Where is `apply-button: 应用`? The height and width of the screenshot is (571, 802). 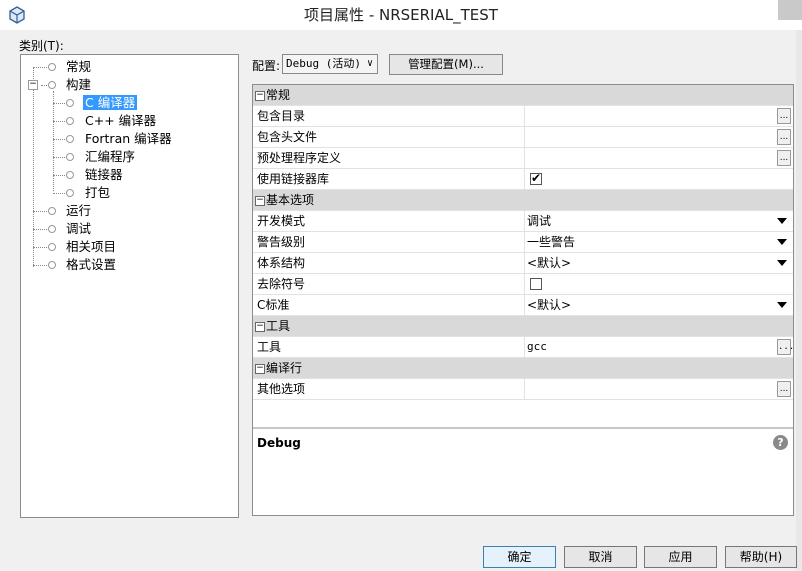 apply-button: 应用 is located at coordinates (680, 557).